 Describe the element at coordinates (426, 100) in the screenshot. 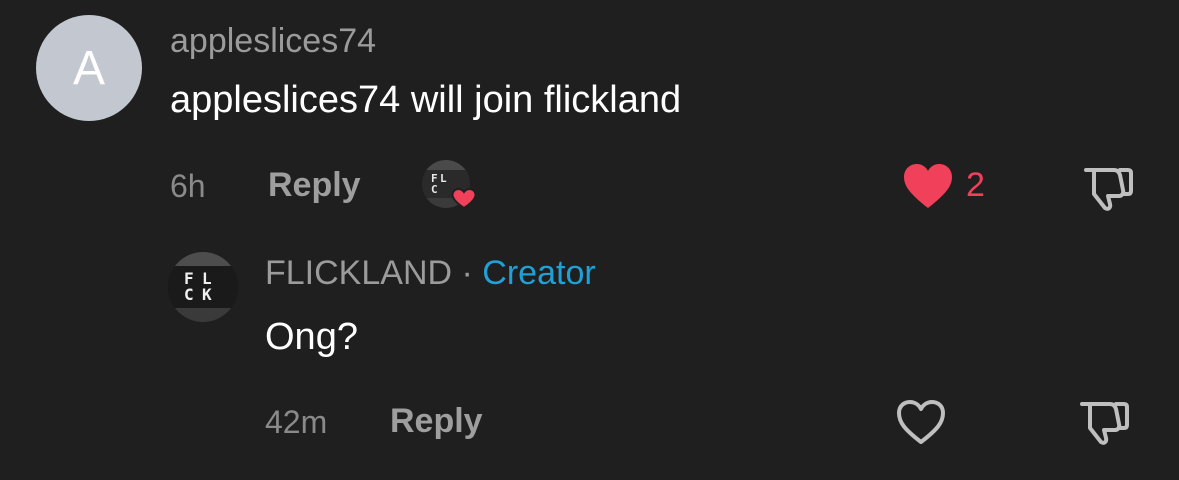

I see `comment-text: appleslices74 will join flickland` at that location.